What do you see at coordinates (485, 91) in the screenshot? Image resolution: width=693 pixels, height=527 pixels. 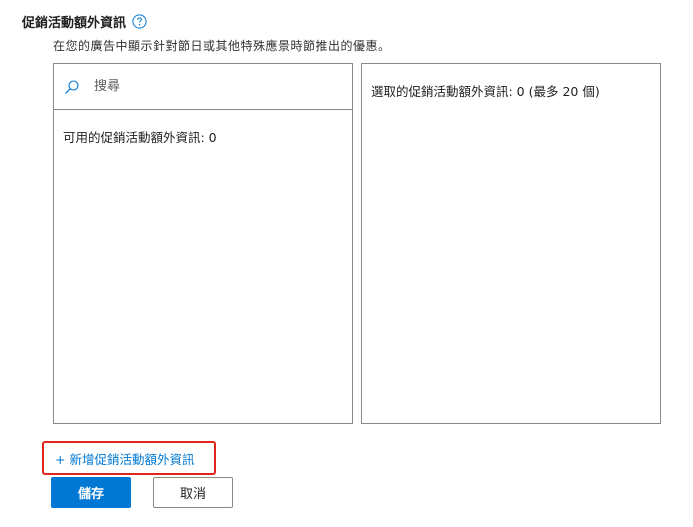 I see `selected-count-label: 選取的促銷活動額外資訊: 0 (最多 20 個)` at bounding box center [485, 91].